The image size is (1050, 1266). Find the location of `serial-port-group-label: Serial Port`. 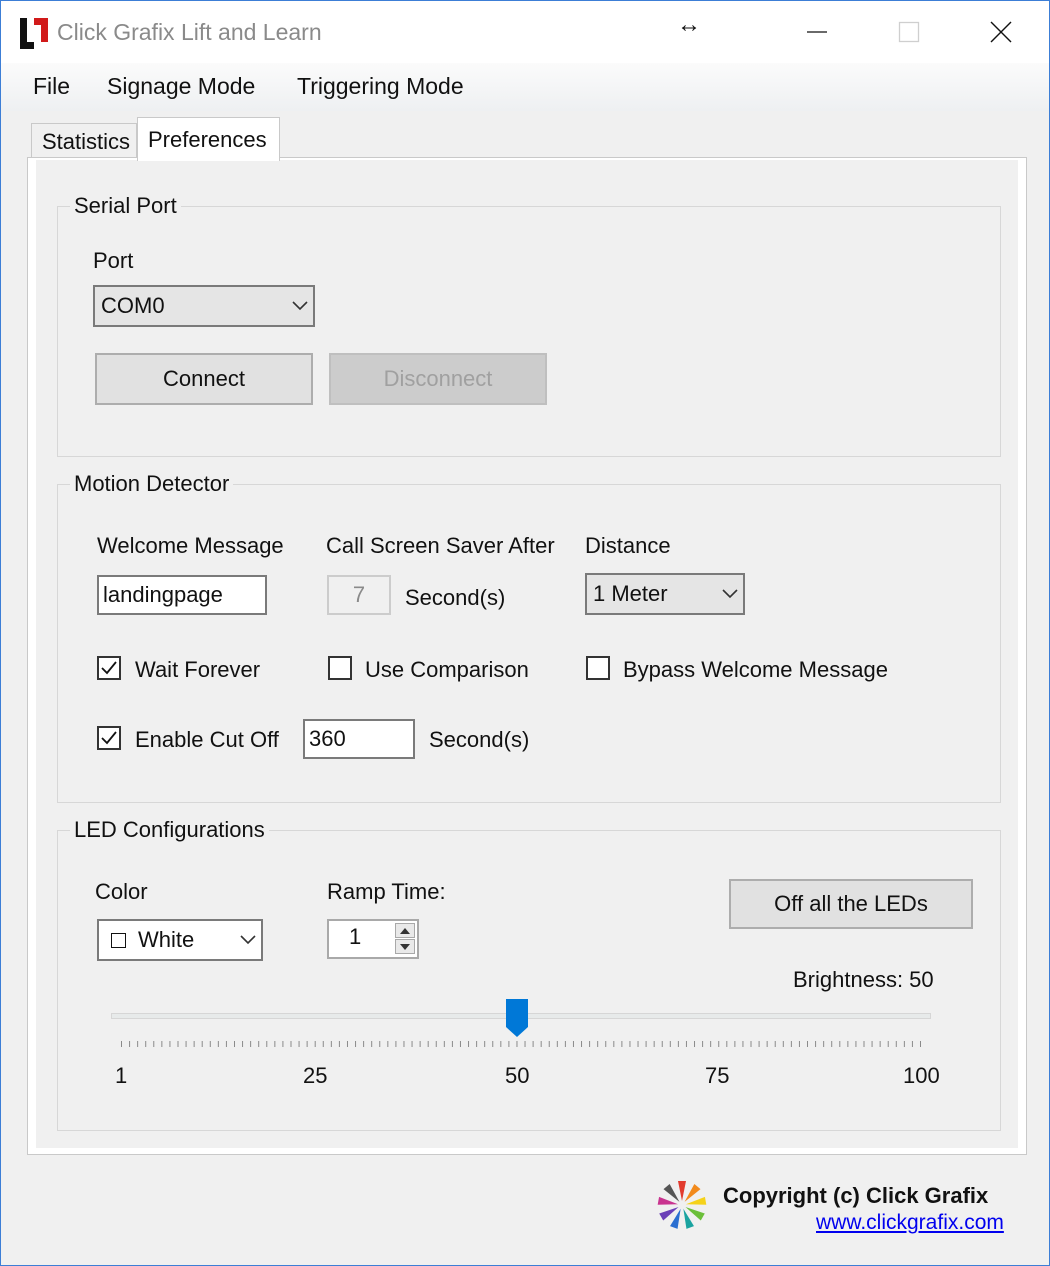

serial-port-group-label: Serial Port is located at coordinates (125, 206).